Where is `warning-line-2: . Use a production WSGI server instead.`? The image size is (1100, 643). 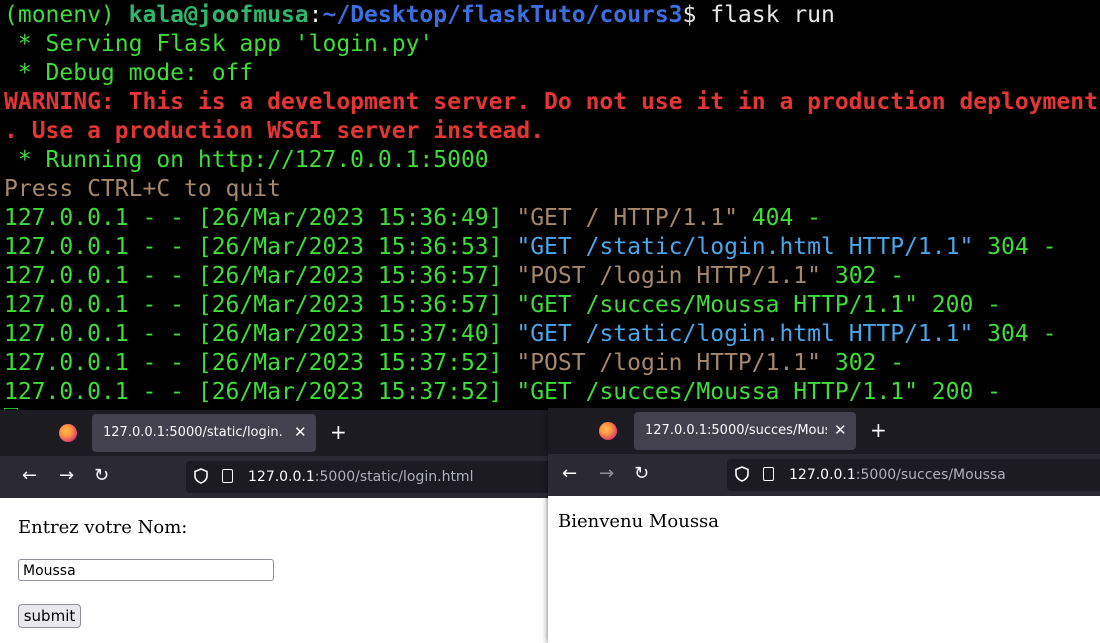
warning-line-2: . Use a production WSGI server instead. is located at coordinates (274, 131).